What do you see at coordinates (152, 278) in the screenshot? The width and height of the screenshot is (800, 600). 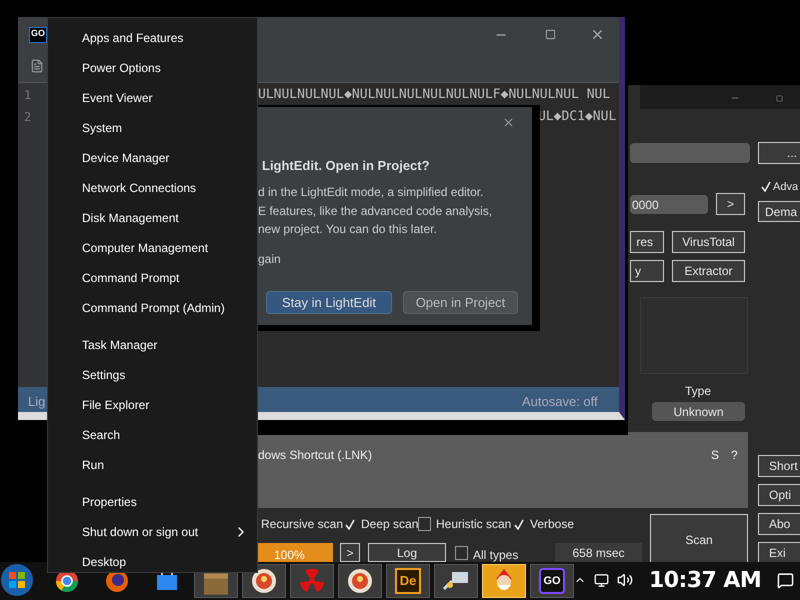 I see `menu-item: Command Prompt` at bounding box center [152, 278].